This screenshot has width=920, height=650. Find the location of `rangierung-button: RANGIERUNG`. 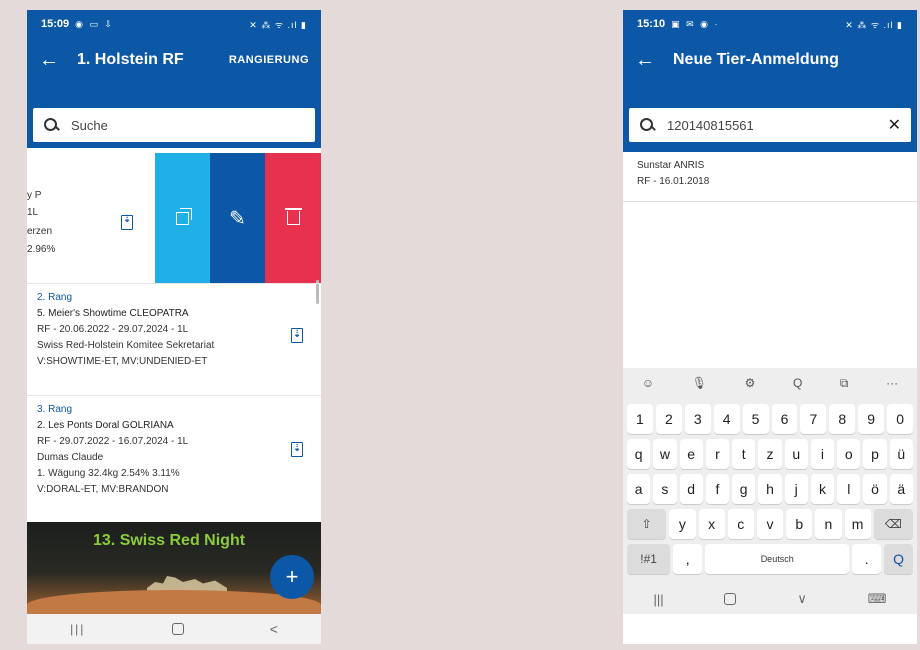

rangierung-button: RANGIERUNG is located at coordinates (269, 60).